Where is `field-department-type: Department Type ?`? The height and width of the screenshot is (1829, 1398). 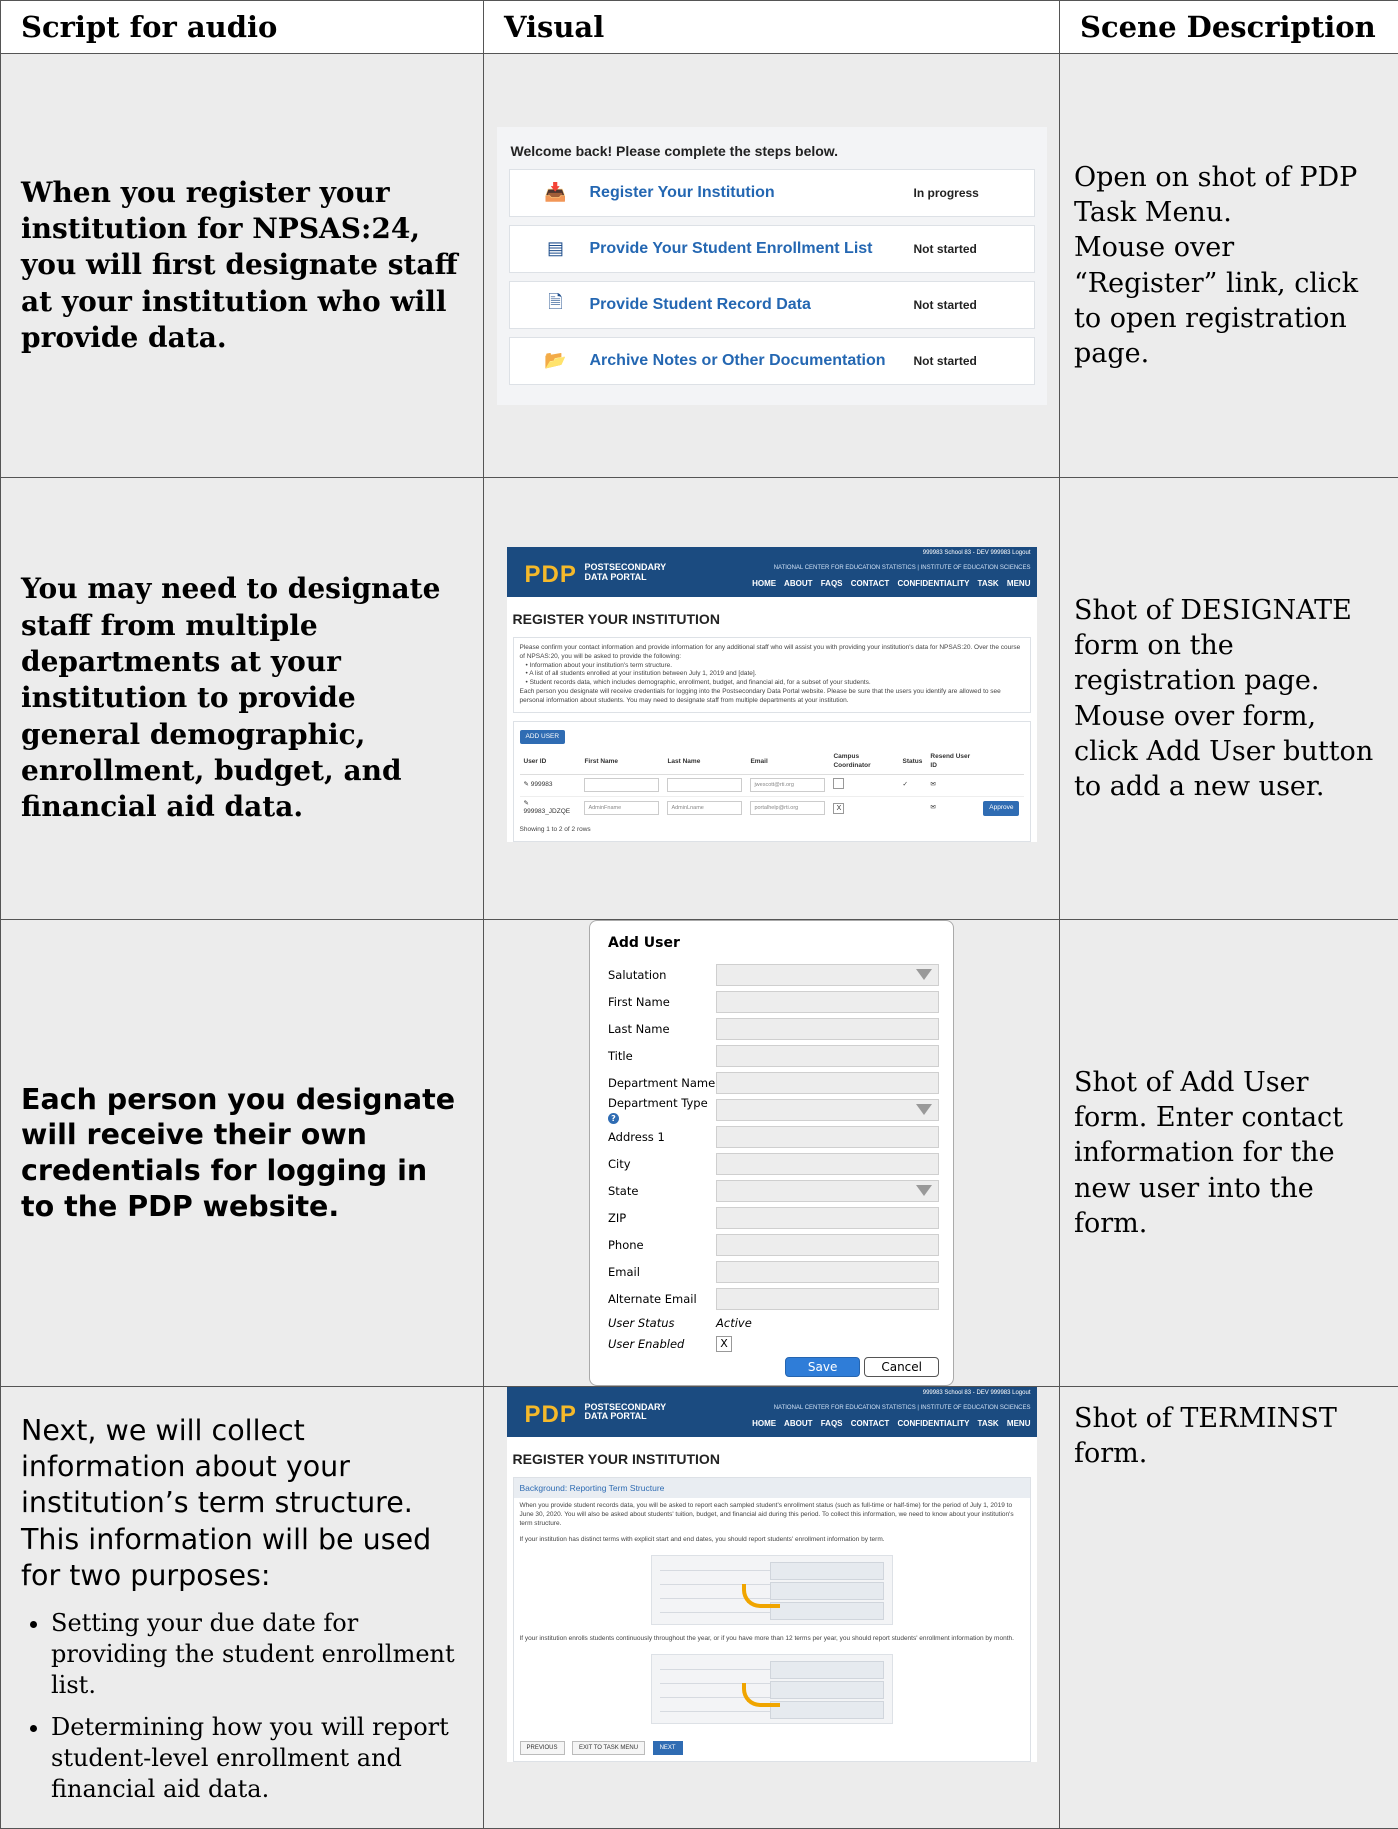 field-department-type: Department Type ? is located at coordinates (771, 1109).